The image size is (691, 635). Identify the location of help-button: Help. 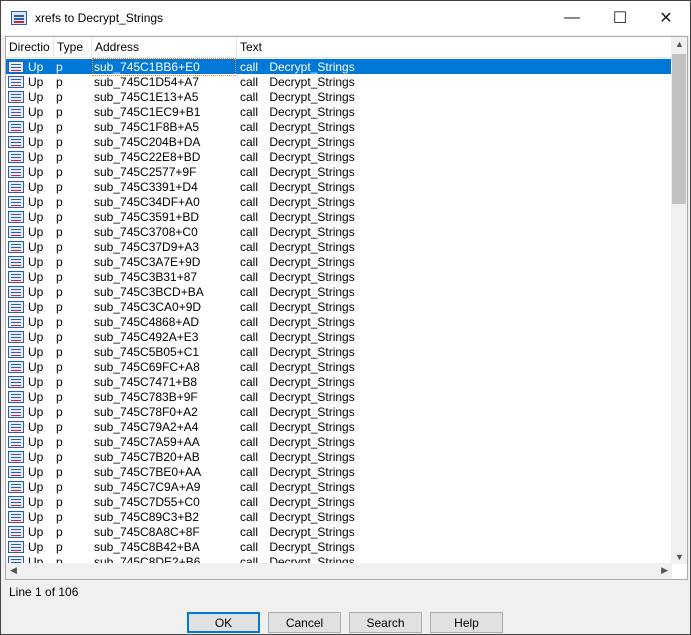
(466, 622).